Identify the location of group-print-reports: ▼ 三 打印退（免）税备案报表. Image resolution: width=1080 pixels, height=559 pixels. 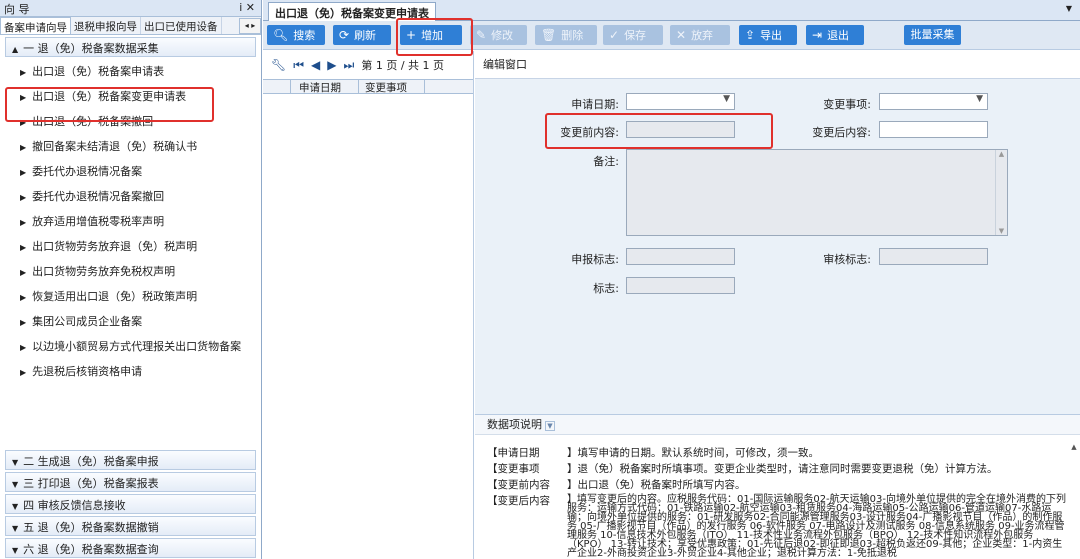
(130, 482).